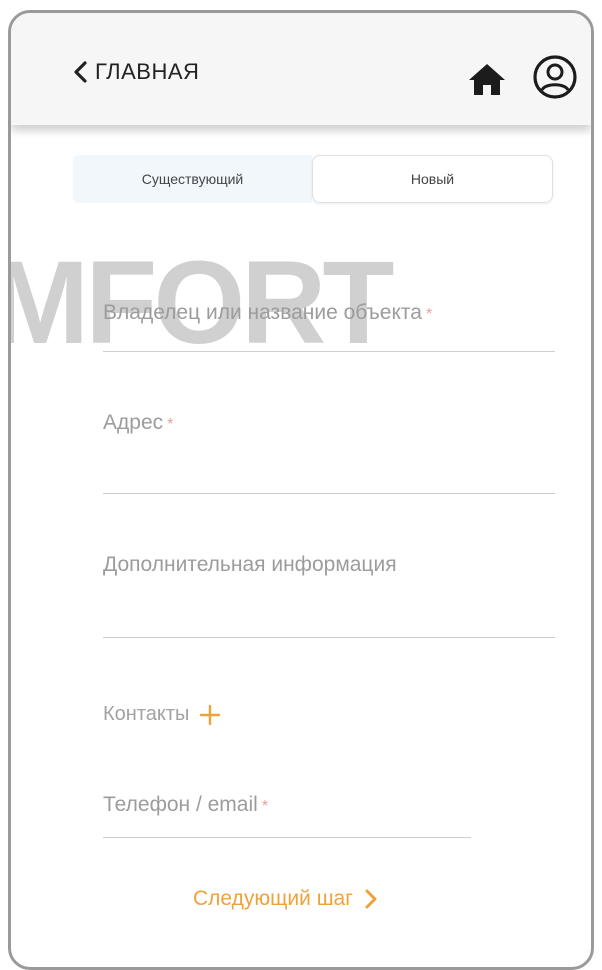 This screenshot has height=970, width=602. What do you see at coordinates (555, 77) in the screenshot?
I see `user-circle-icon` at bounding box center [555, 77].